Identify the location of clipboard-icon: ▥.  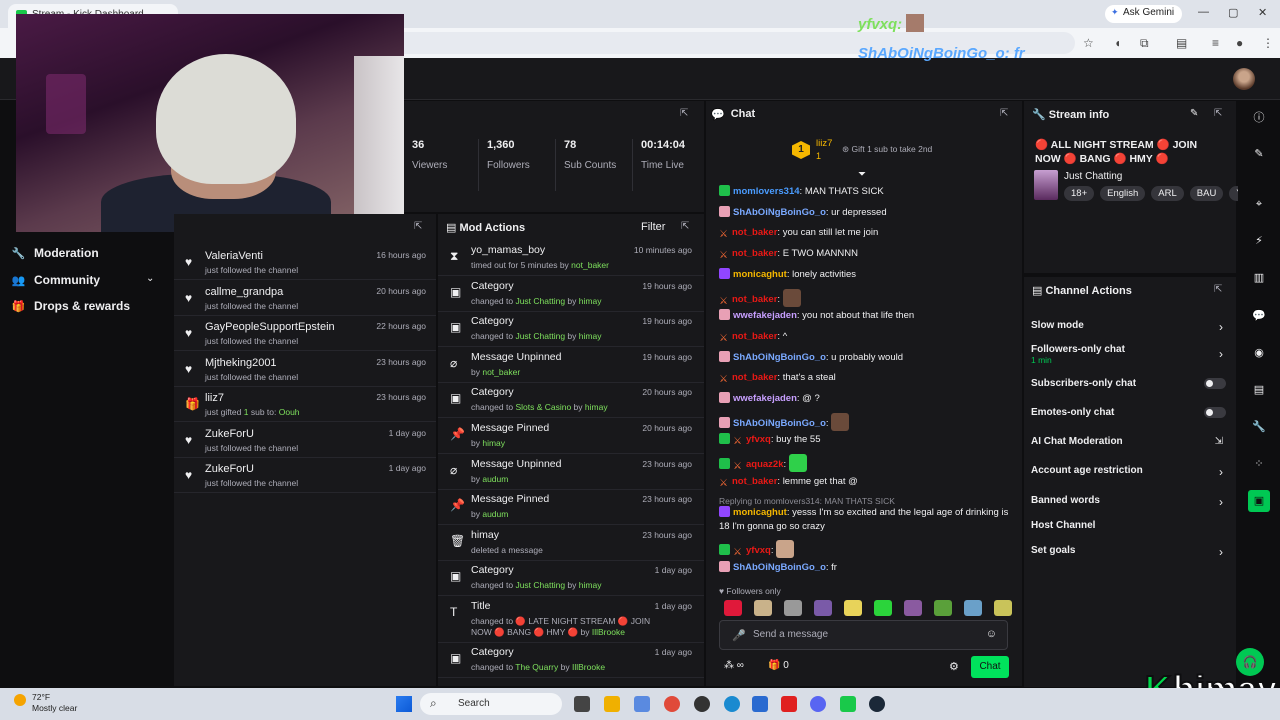
(1259, 278).